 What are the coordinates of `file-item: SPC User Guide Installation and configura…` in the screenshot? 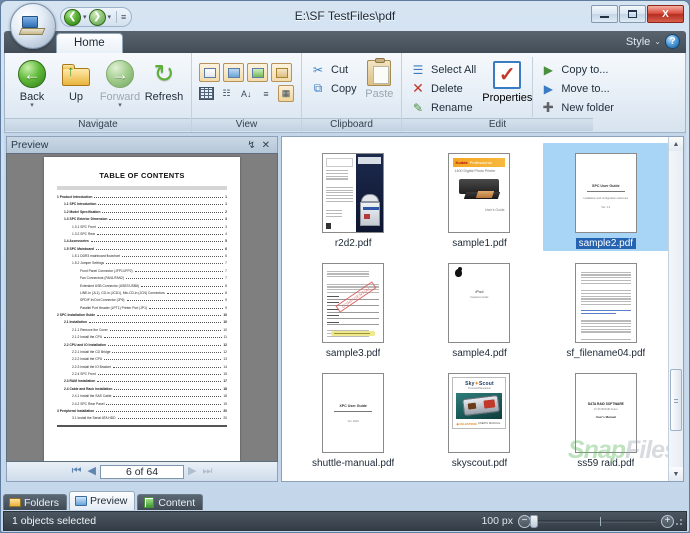 It's located at (605, 197).